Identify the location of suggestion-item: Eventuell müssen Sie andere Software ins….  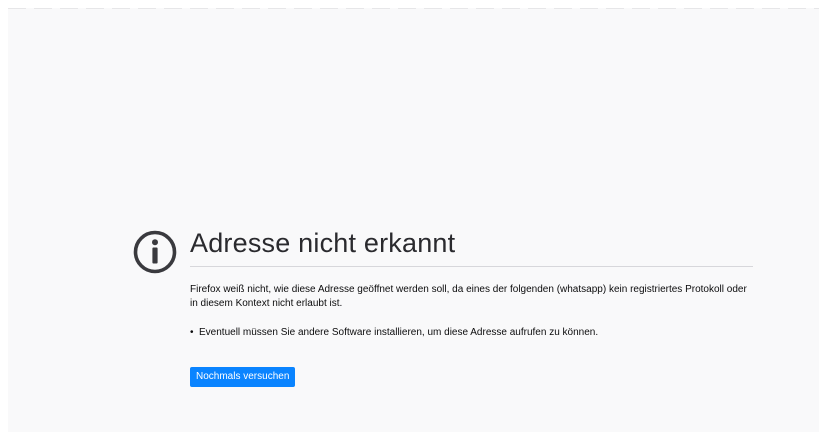
(394, 333).